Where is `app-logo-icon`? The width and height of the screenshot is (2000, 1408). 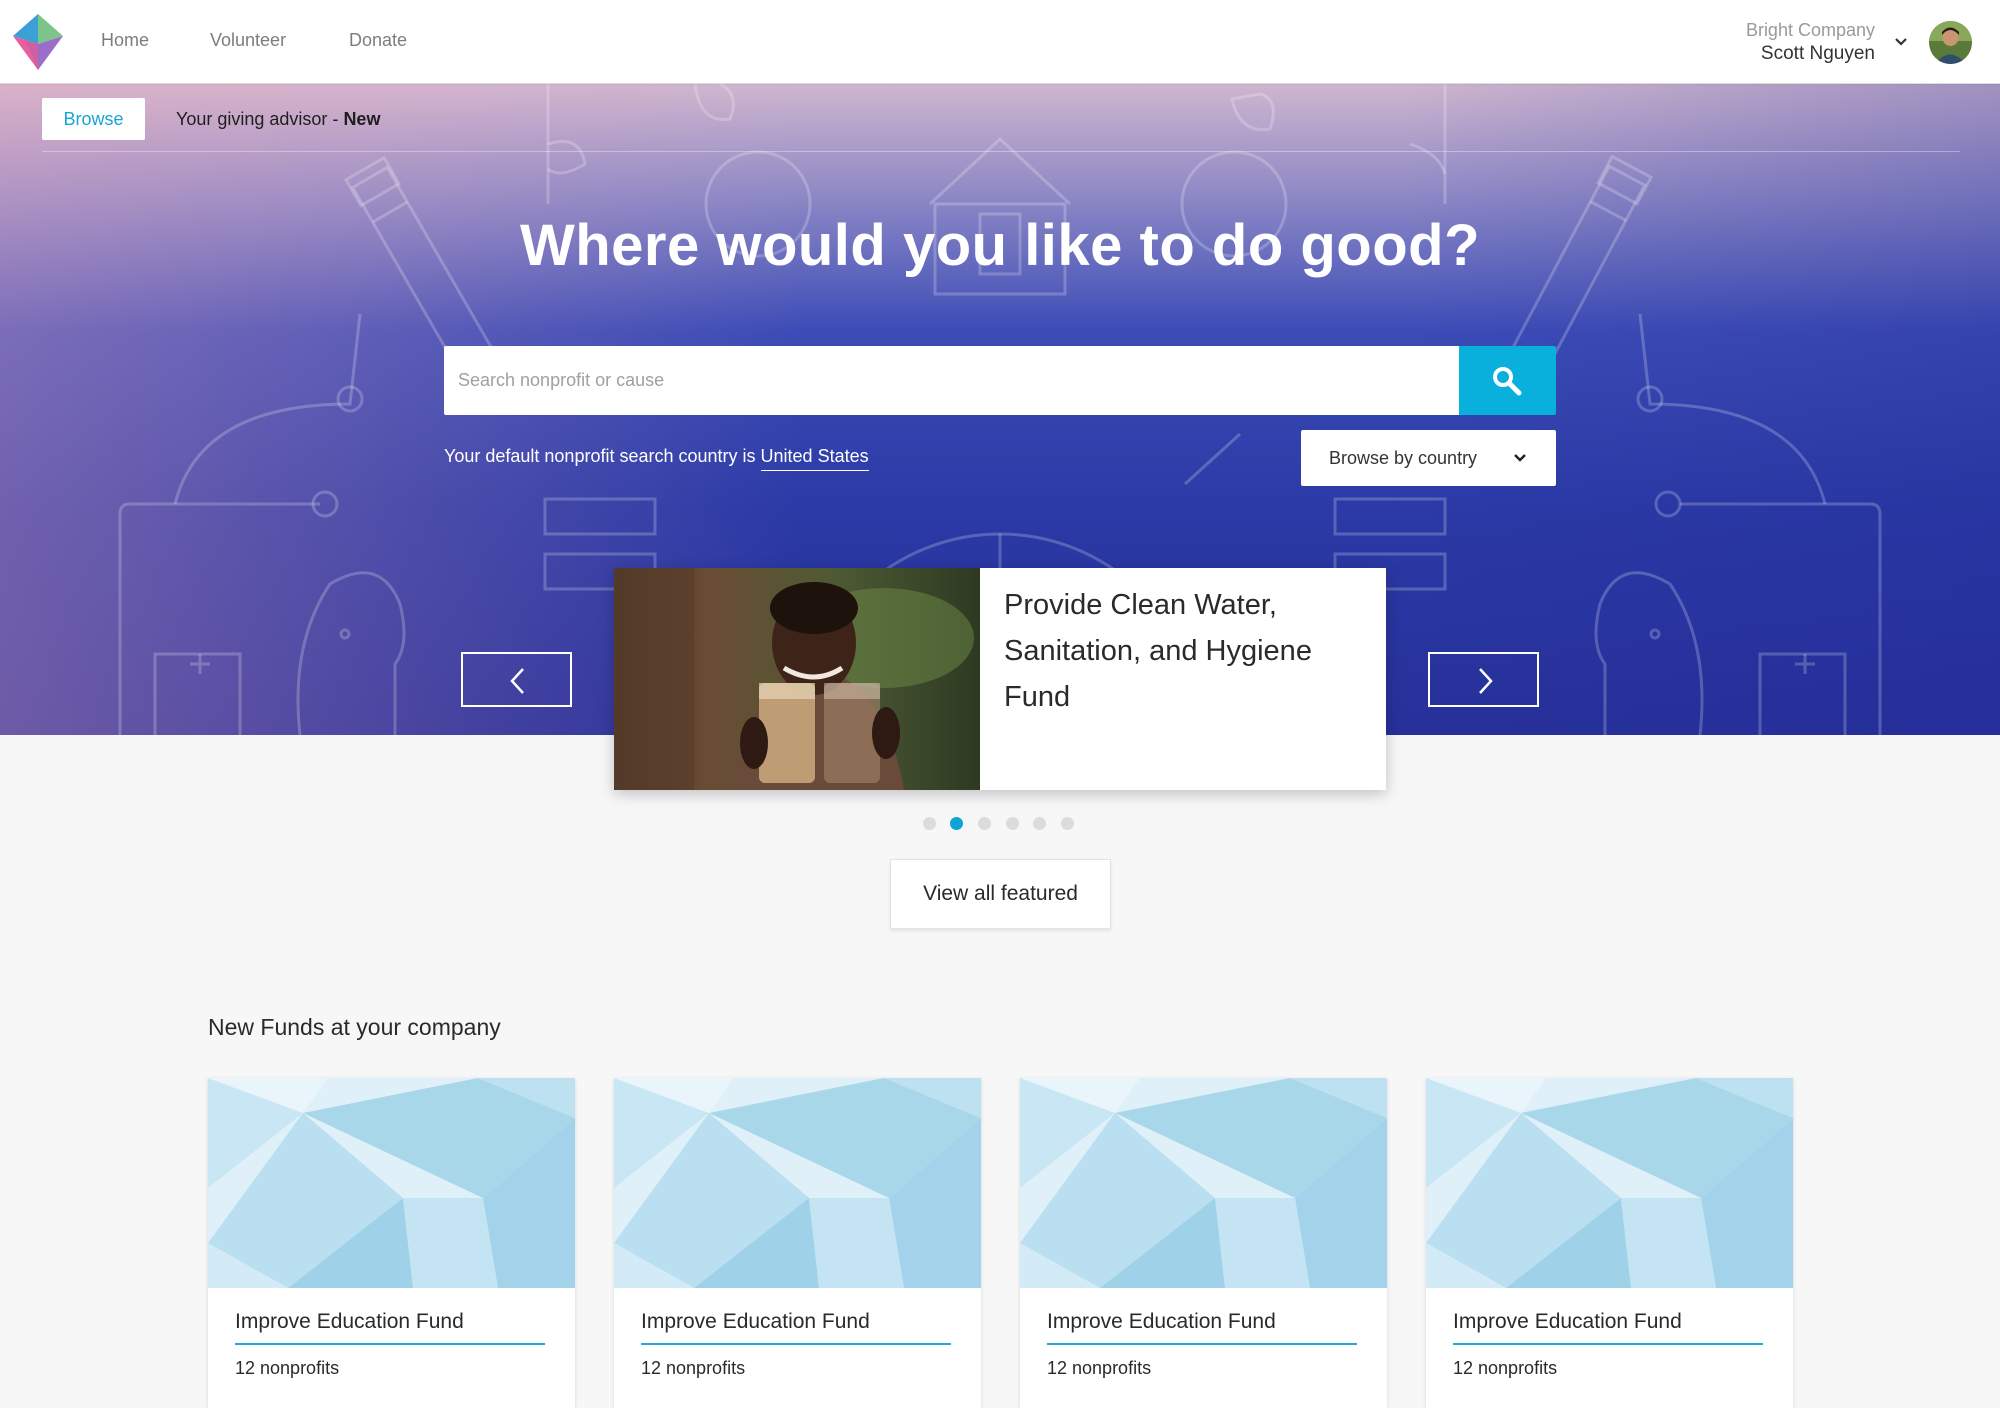 app-logo-icon is located at coordinates (38, 42).